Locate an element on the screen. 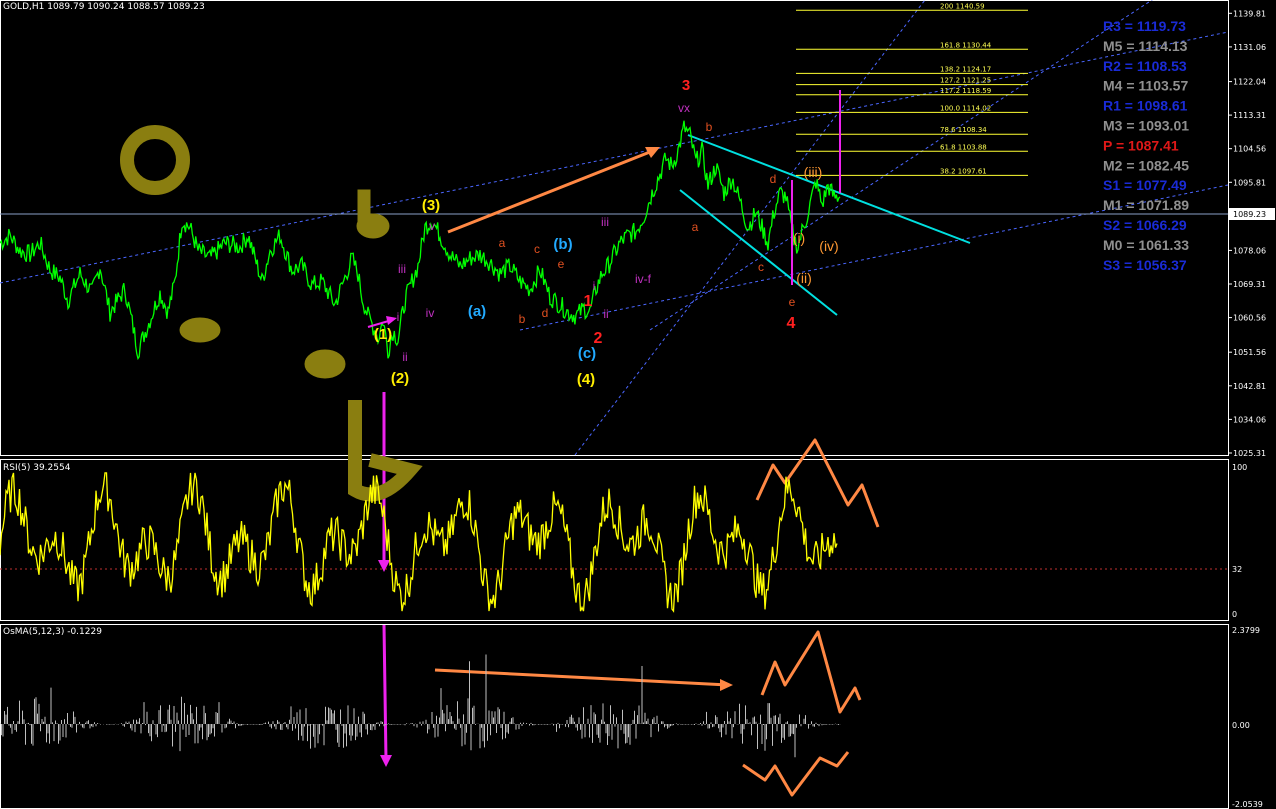 This screenshot has height=809, width=1276. price-tick: 1042.81 is located at coordinates (1249, 386).